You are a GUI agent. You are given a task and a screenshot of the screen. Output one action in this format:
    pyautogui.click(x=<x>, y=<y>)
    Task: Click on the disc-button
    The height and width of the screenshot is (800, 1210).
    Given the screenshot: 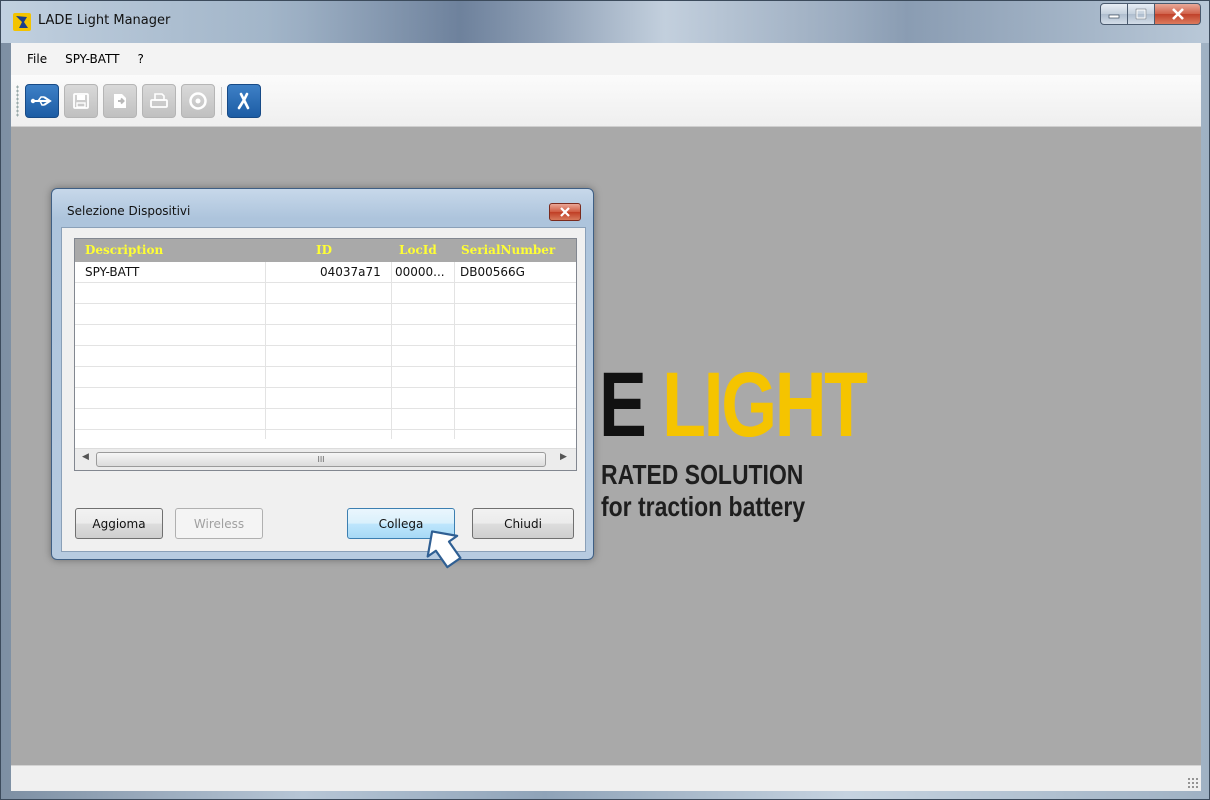 What is the action you would take?
    pyautogui.click(x=198, y=101)
    